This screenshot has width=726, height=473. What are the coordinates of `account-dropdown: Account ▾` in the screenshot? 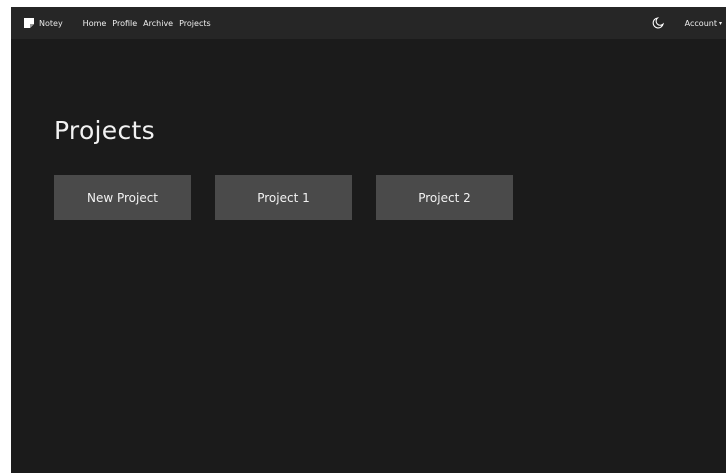 It's located at (703, 23).